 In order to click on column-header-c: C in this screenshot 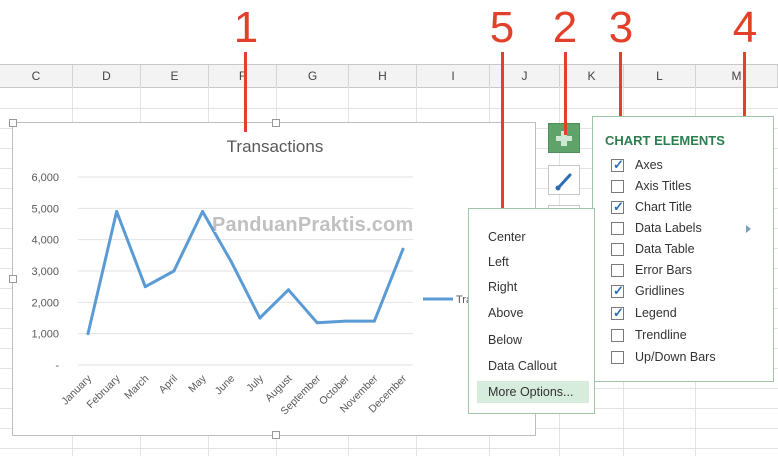, I will do `click(36, 76)`.